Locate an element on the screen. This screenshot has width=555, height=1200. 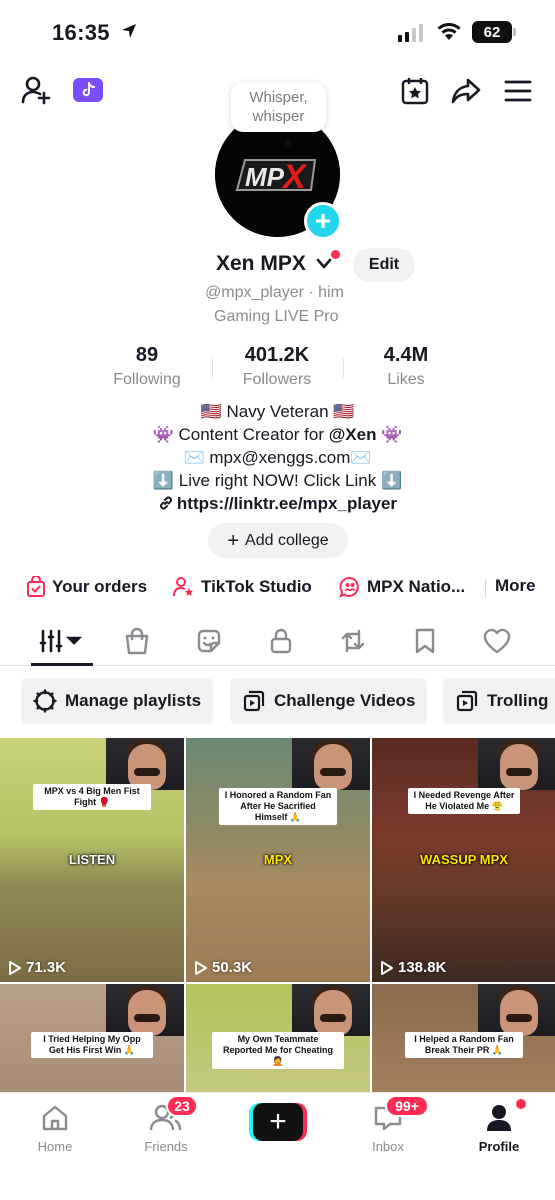
playlist-challenge-videos: Challenge Videos is located at coordinates (329, 701).